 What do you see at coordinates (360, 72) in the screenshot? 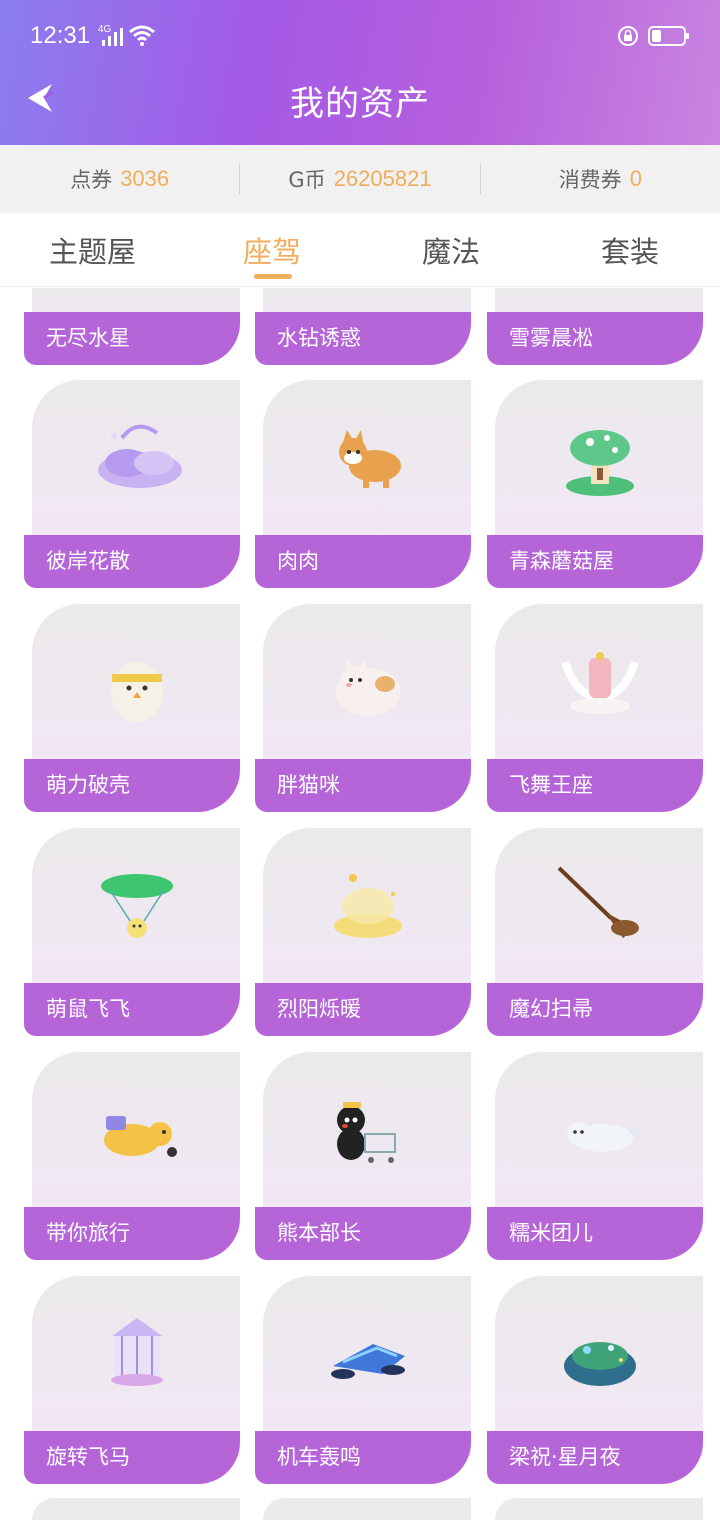
I see `app-header: 12:31 4G 我的资产` at bounding box center [360, 72].